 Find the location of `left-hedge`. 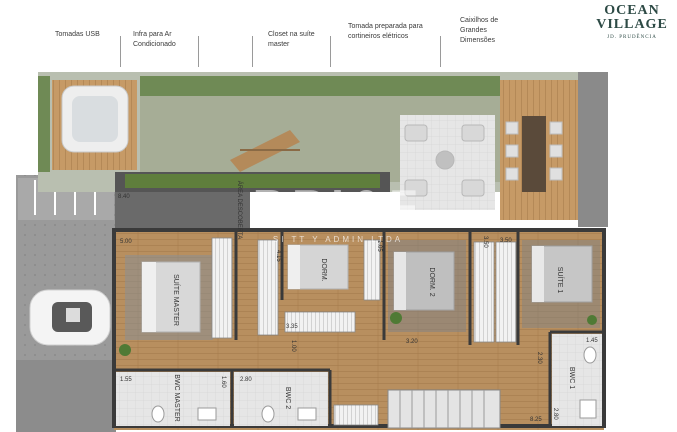

left-hedge is located at coordinates (44, 124).